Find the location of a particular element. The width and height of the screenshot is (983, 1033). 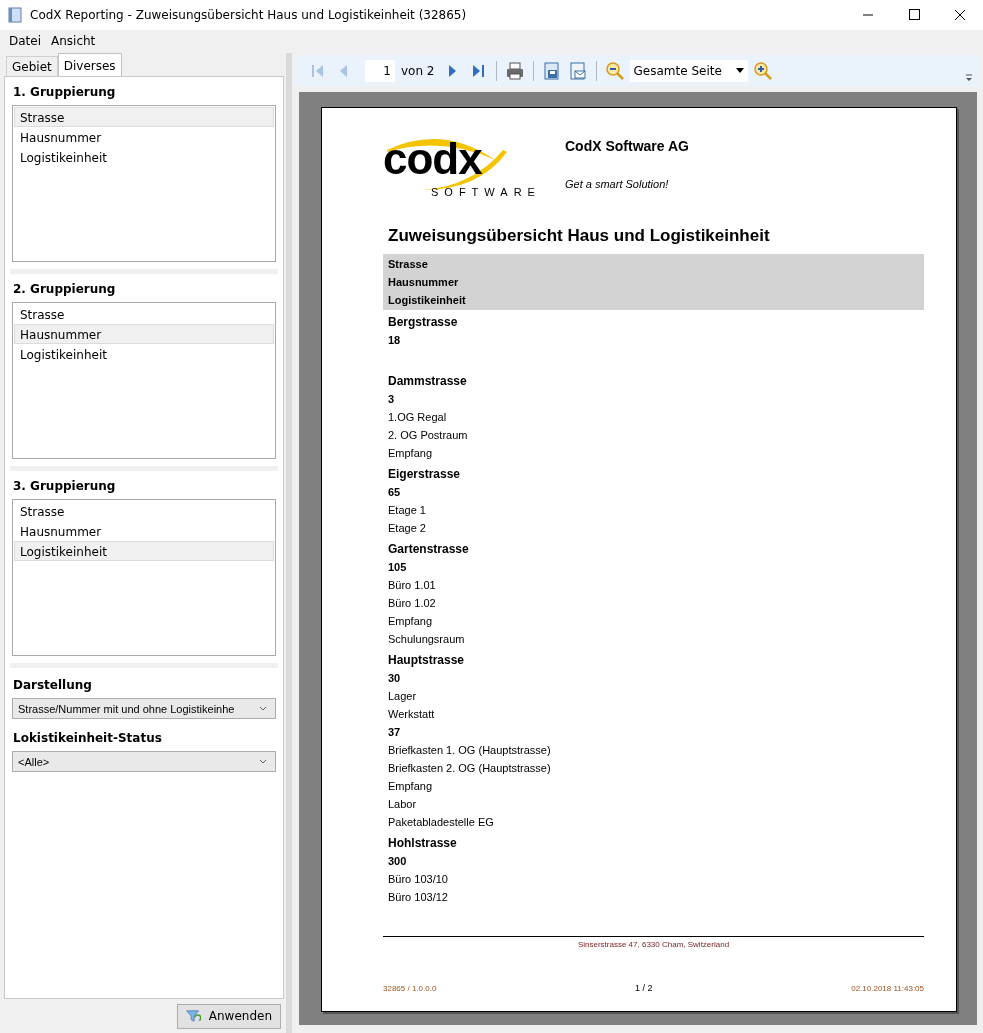

page-number-field: 1 is located at coordinates (380, 70).